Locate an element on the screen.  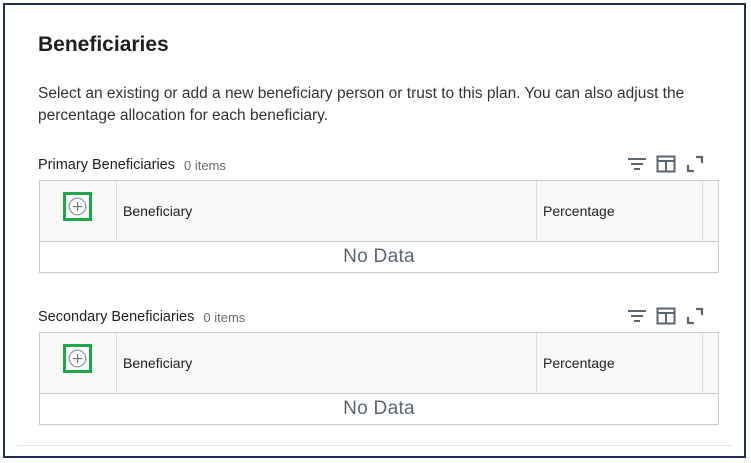
secondary-column-beneficiary: Beneficiary is located at coordinates (327, 363).